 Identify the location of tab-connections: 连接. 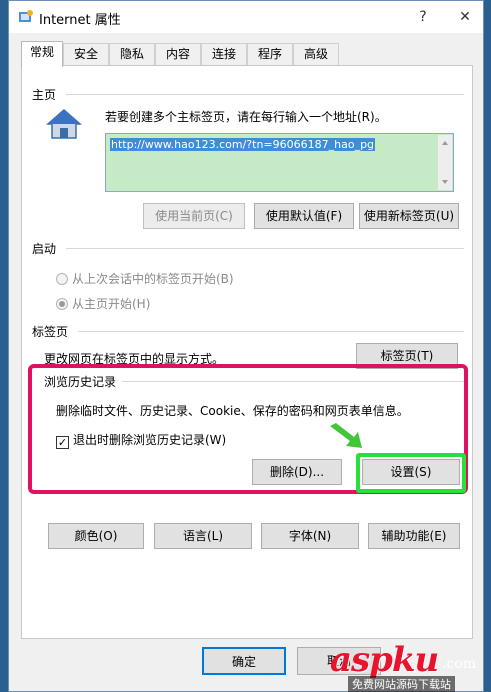
(224, 54).